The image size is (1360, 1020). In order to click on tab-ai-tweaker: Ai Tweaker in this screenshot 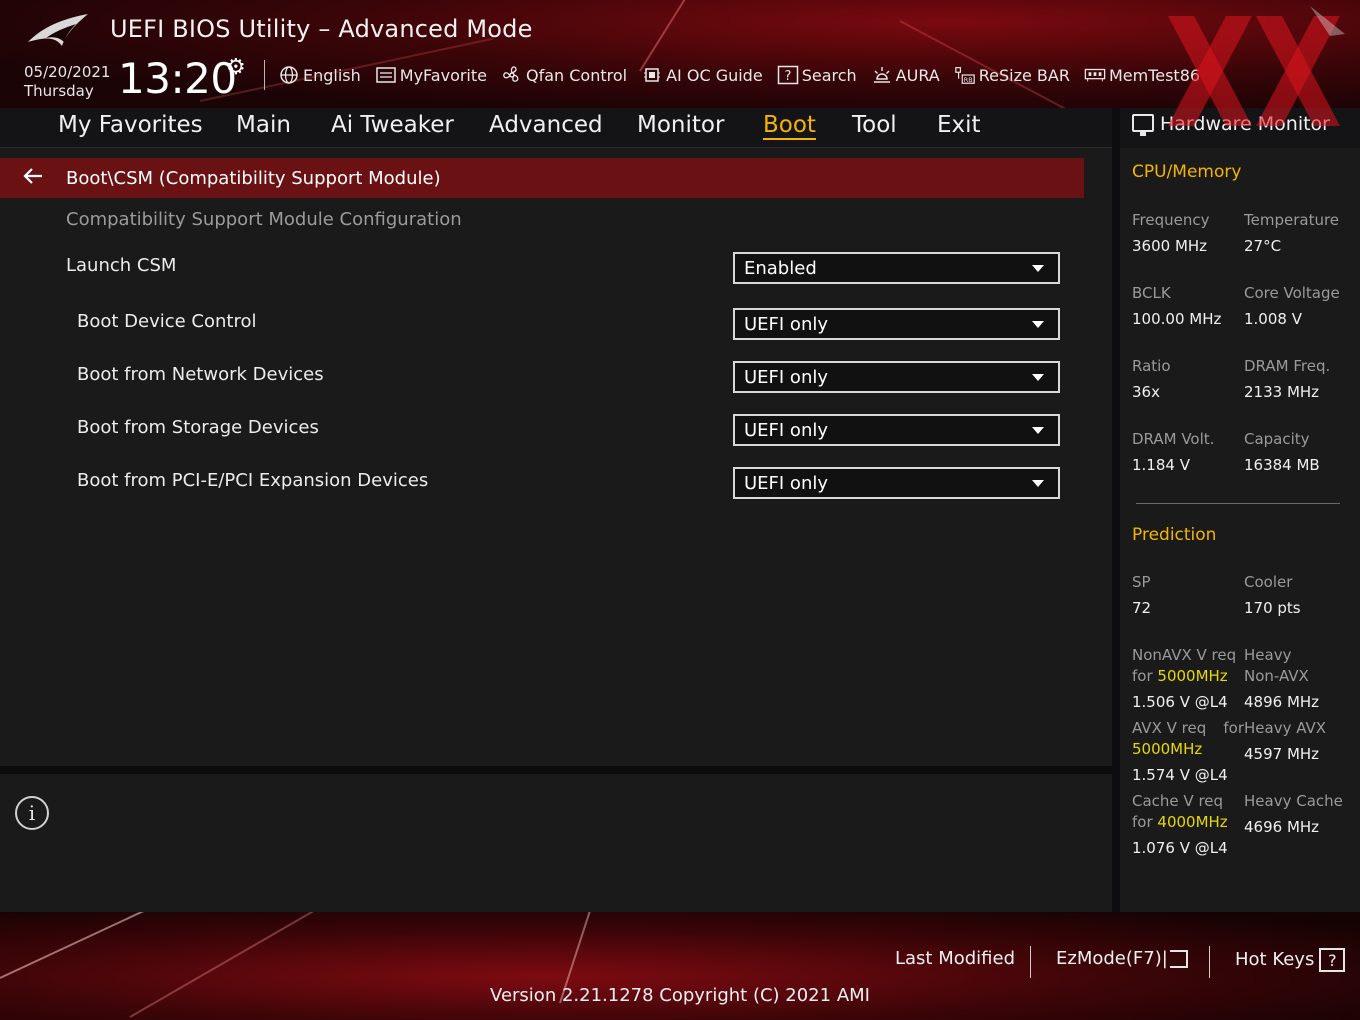, I will do `click(392, 125)`.